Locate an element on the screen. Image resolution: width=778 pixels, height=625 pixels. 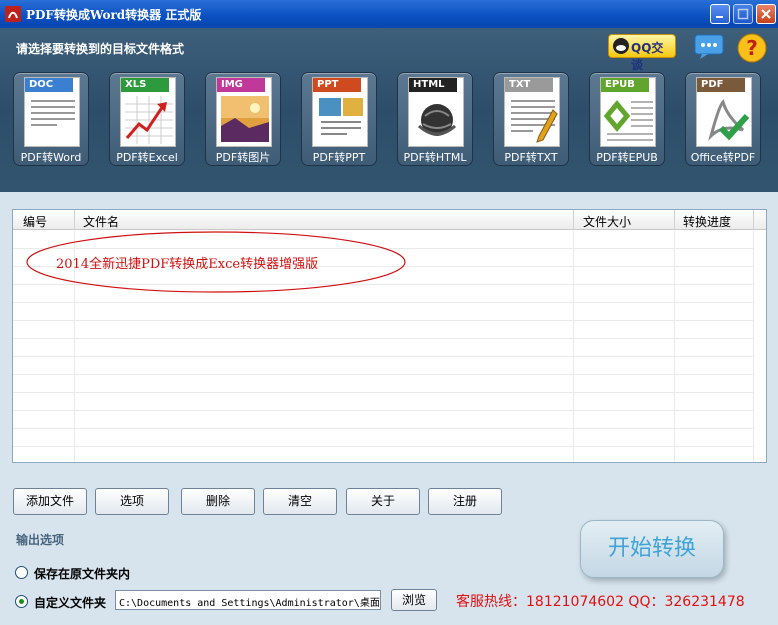
format-label: Office转PDF is located at coordinates (723, 157).